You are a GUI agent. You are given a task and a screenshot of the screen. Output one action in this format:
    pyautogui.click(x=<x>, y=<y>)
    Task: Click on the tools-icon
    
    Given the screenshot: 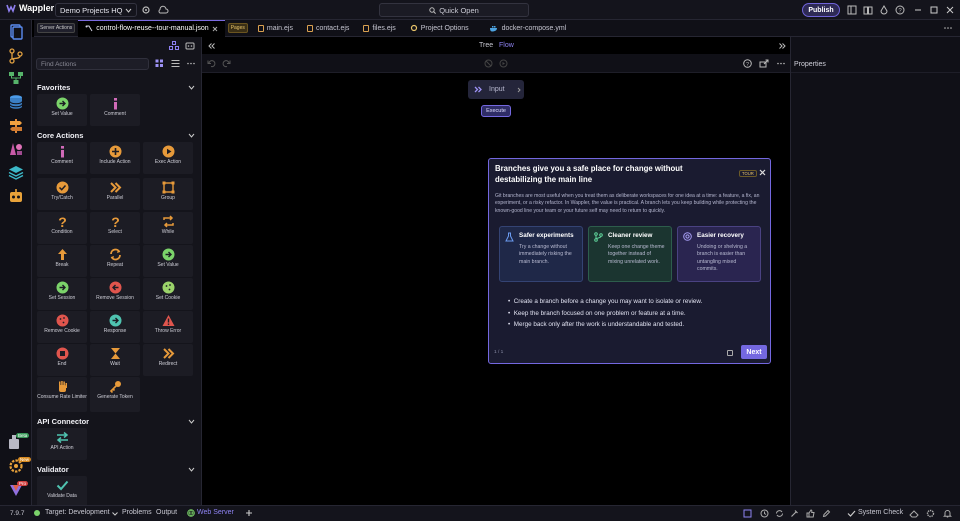 What is the action you would take?
    pyautogui.click(x=794, y=513)
    